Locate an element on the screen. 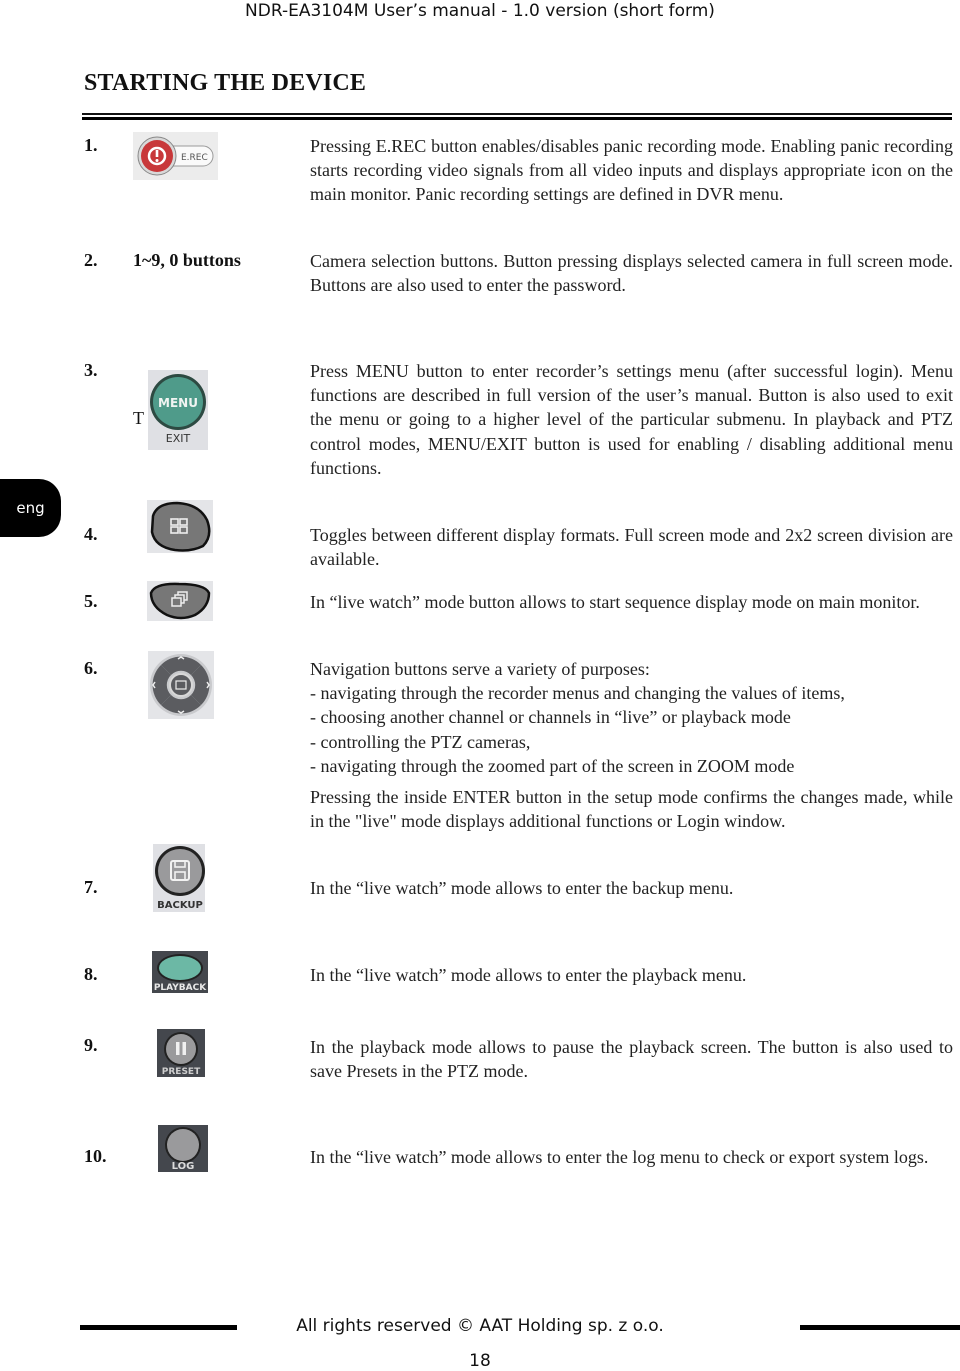 The height and width of the screenshot is (1371, 960). section-title: STARTING THE DEVICE is located at coordinates (225, 83).